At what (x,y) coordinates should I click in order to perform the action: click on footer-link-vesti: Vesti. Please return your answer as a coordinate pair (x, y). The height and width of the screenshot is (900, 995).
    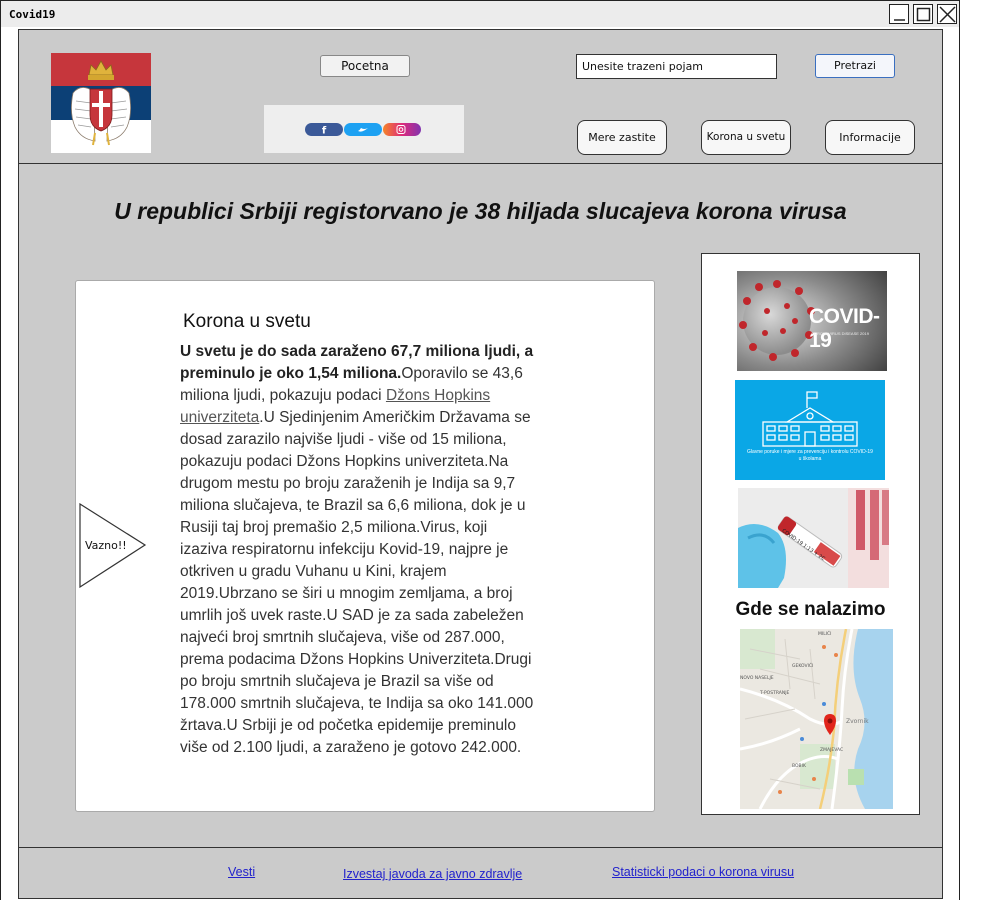
    Looking at the image, I should click on (241, 872).